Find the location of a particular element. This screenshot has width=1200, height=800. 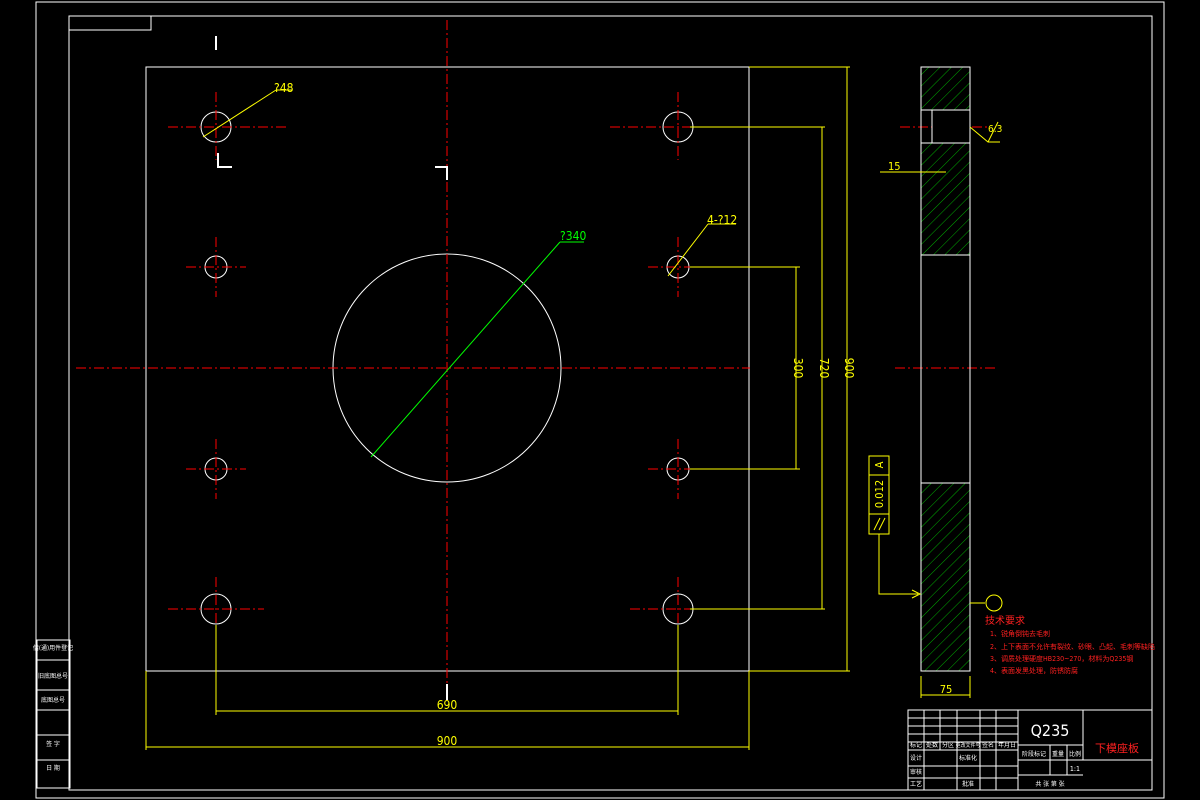

part-name: 下模座板 is located at coordinates (1117, 748).